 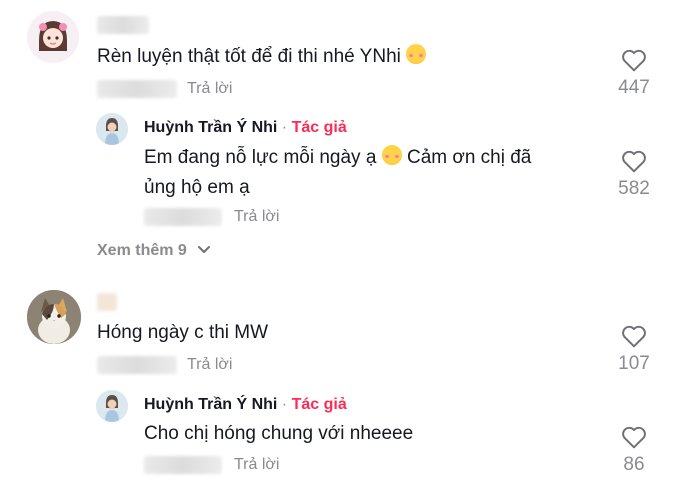 I want to click on like-button: 582, so click(x=634, y=176).